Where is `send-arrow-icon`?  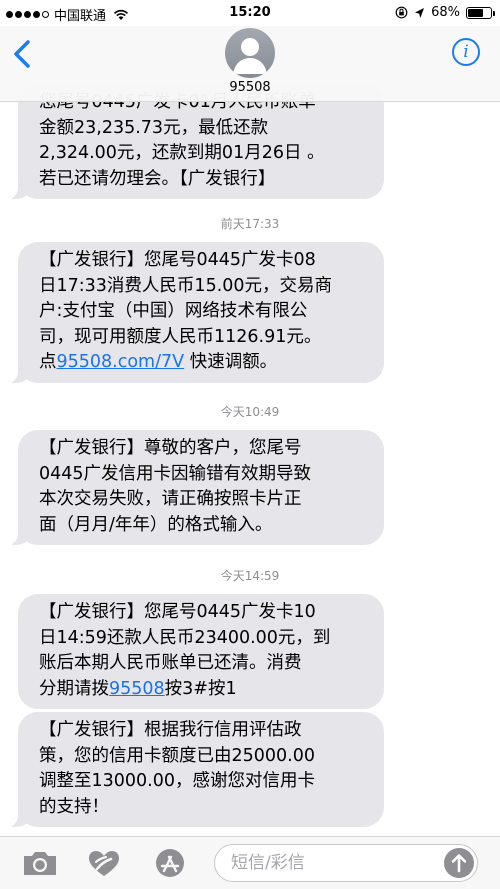 send-arrow-icon is located at coordinates (459, 863).